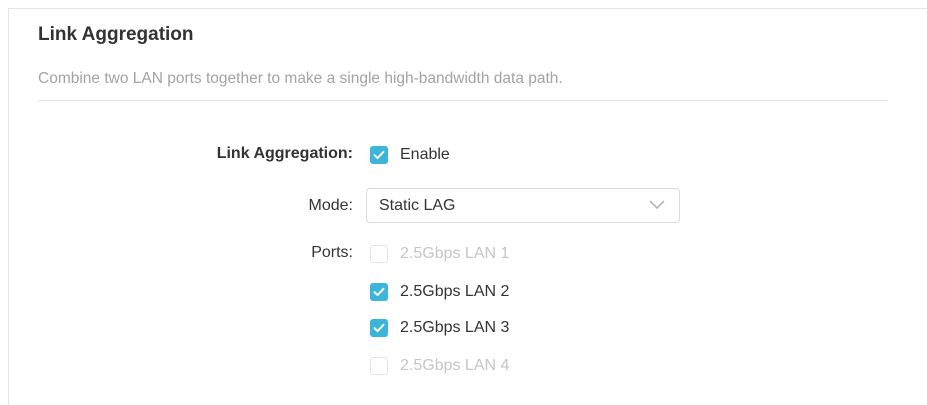  What do you see at coordinates (657, 206) in the screenshot?
I see `chevron-down-icon` at bounding box center [657, 206].